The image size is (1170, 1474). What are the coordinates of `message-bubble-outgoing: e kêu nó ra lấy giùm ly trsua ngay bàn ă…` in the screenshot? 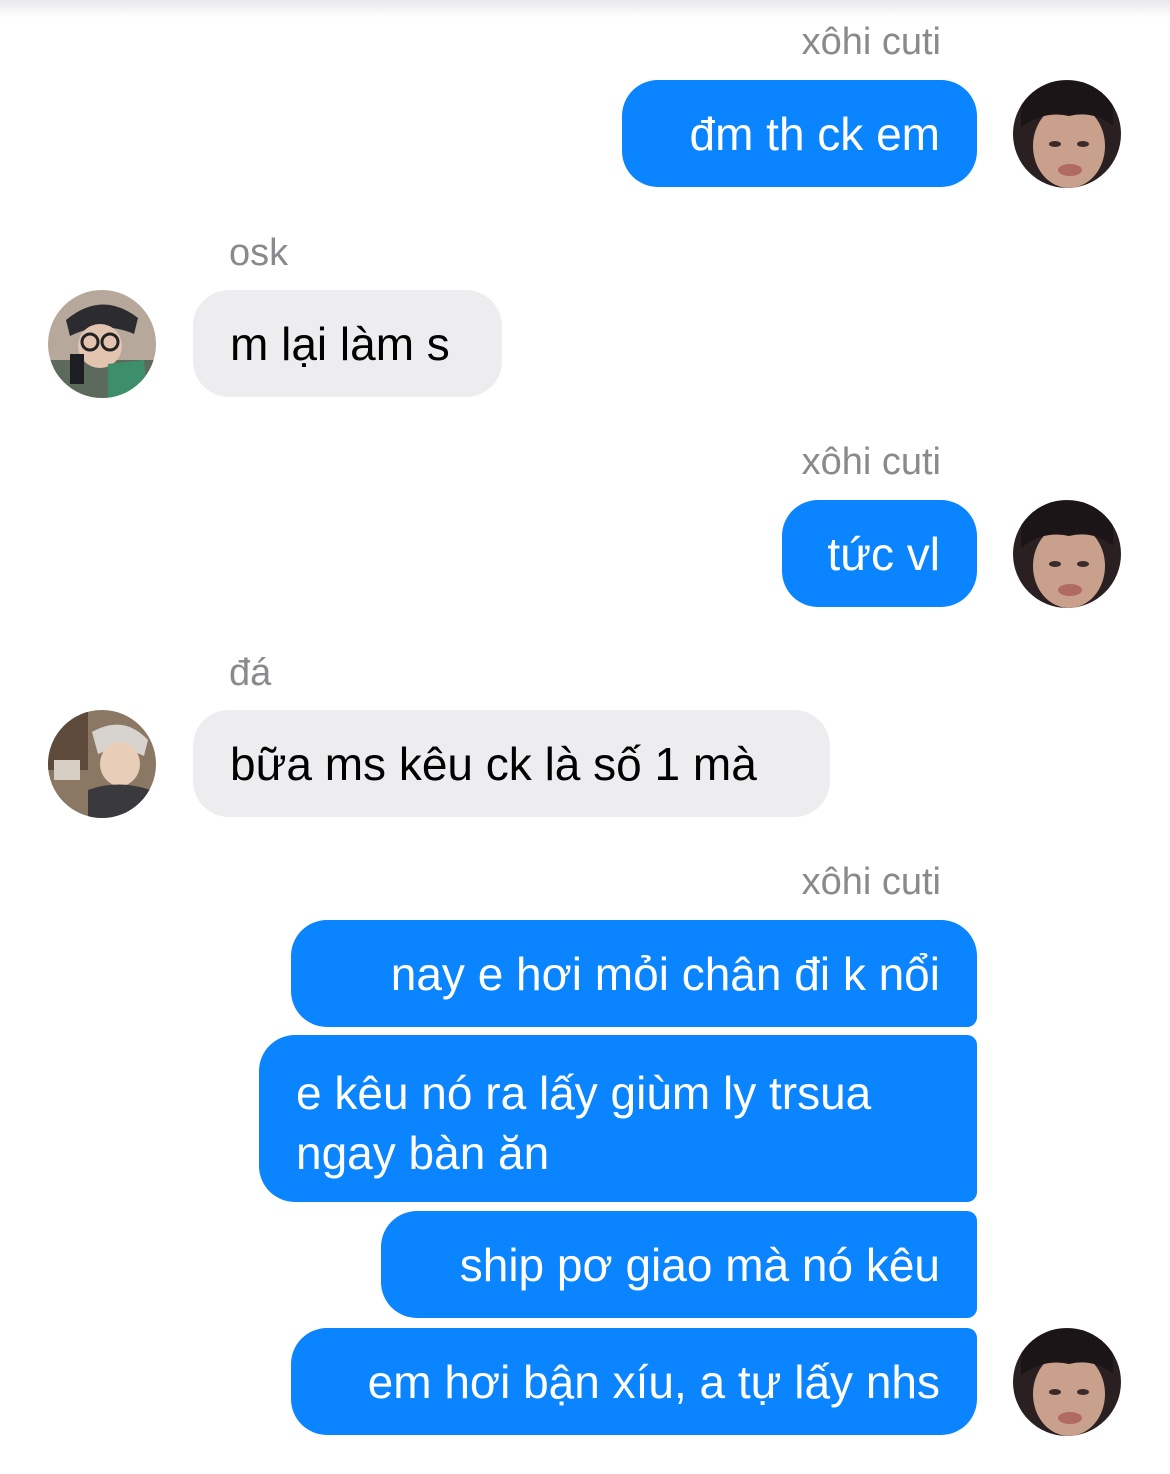 It's located at (618, 1118).